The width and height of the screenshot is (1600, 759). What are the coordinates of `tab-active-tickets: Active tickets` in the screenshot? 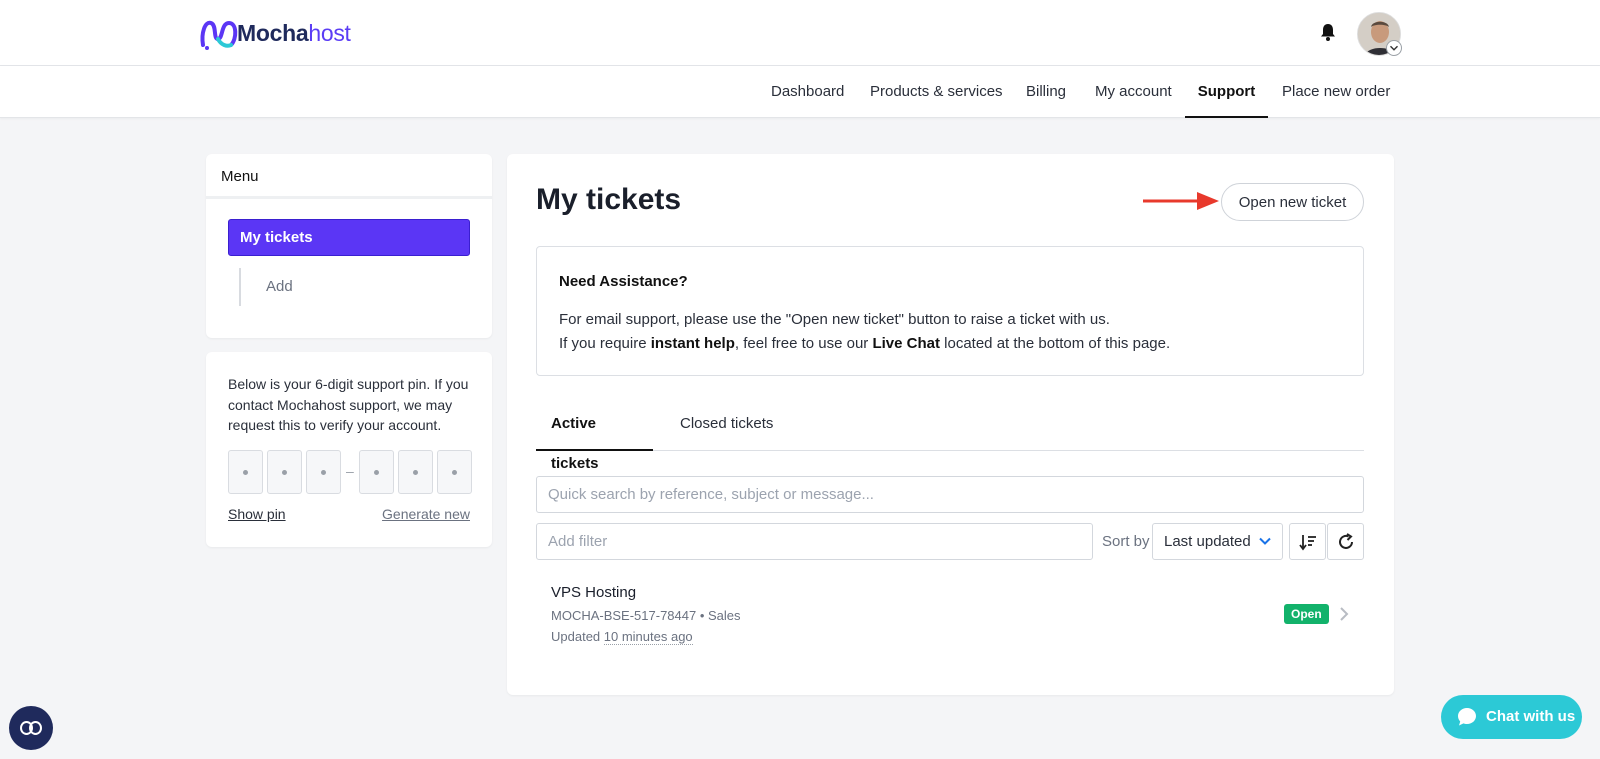 It's located at (594, 438).